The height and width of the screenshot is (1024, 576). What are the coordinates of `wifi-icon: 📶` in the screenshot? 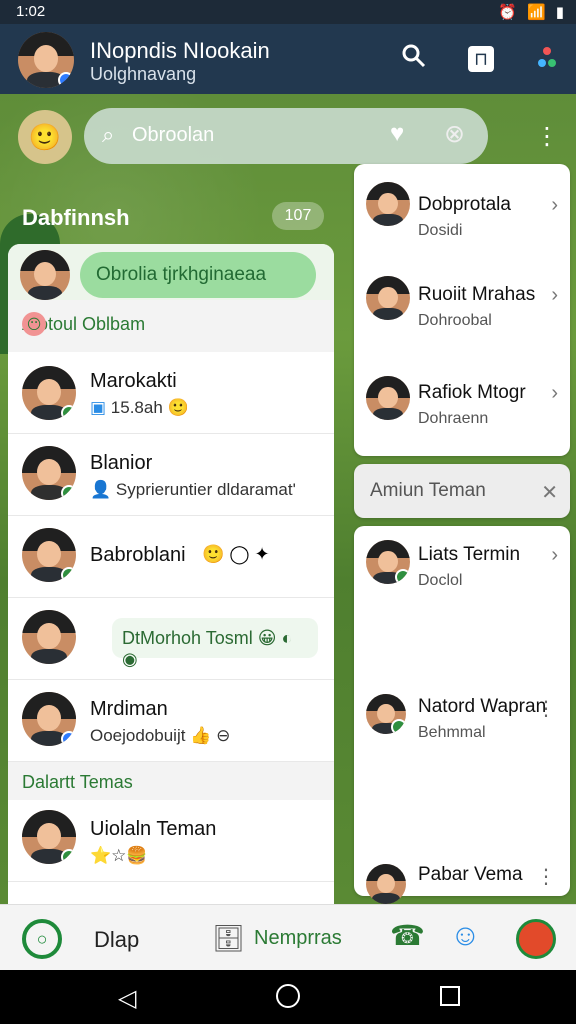 It's located at (536, 12).